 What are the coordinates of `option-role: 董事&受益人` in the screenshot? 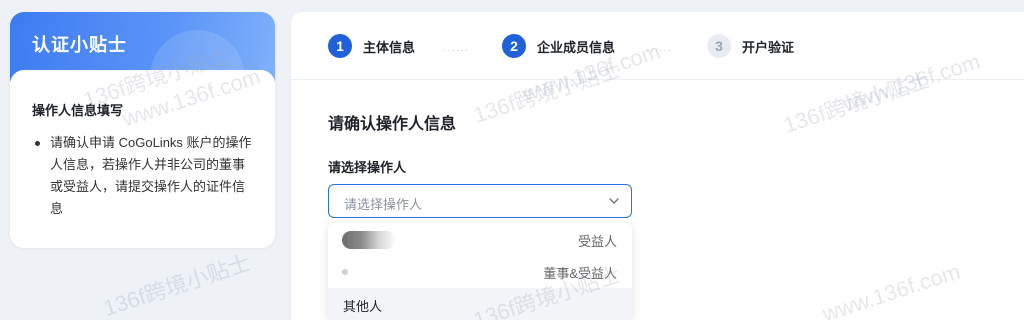 It's located at (580, 273).